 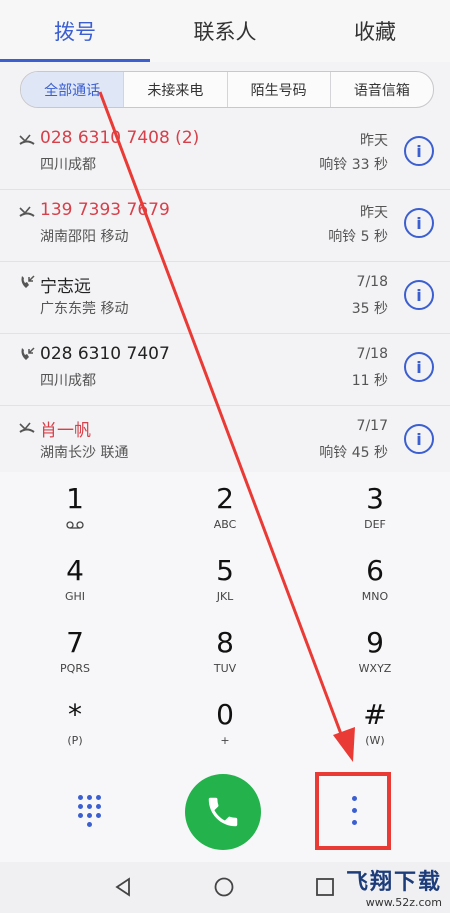 What do you see at coordinates (225, 642) in the screenshot?
I see `key-digit: 8` at bounding box center [225, 642].